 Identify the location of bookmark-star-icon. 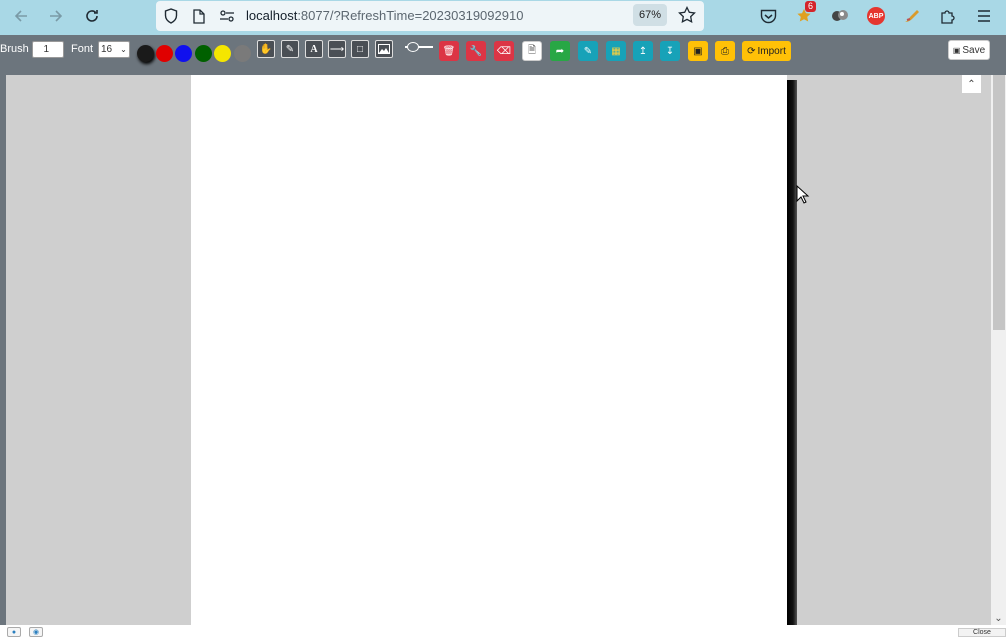
(687, 15).